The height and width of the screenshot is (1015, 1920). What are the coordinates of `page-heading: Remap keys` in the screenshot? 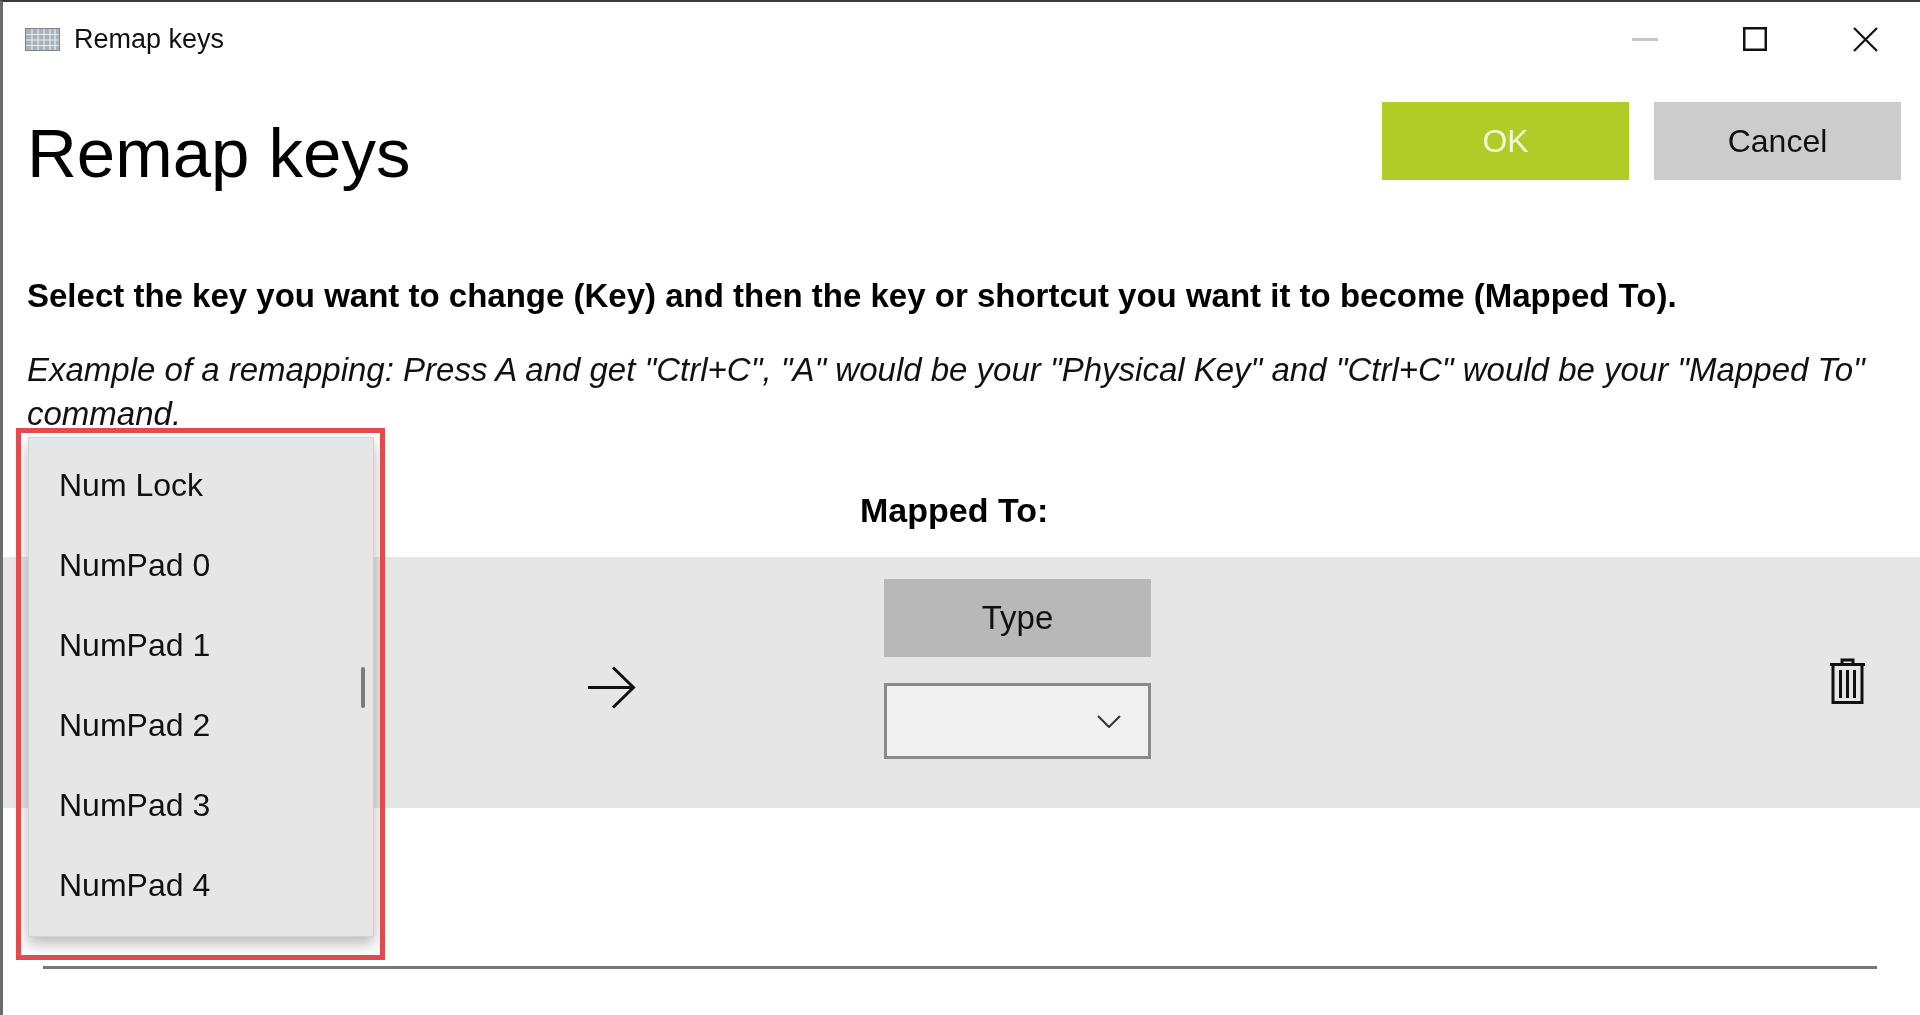 It's located at (219, 154).